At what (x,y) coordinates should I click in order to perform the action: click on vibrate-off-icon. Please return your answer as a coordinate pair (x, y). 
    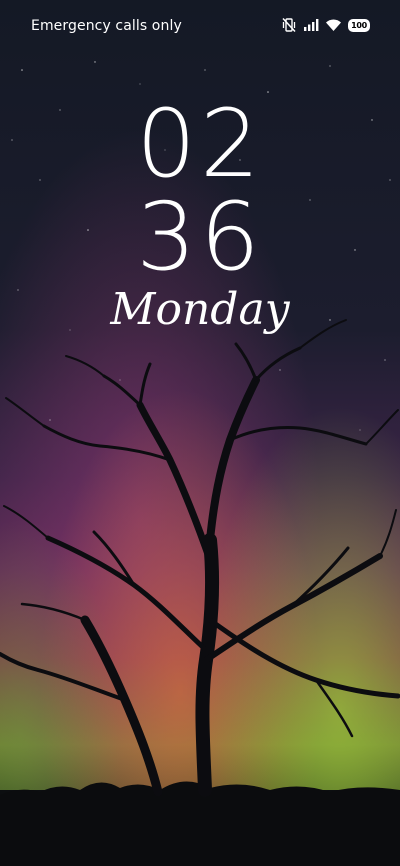
    Looking at the image, I should click on (289, 25).